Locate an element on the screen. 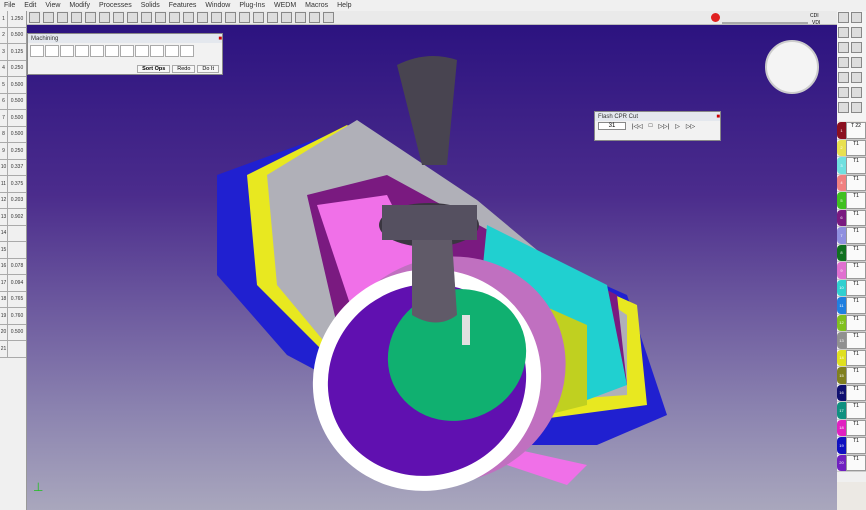 The width and height of the screenshot is (866, 510). tool-slot: 16 0.078 is located at coordinates (13, 266).